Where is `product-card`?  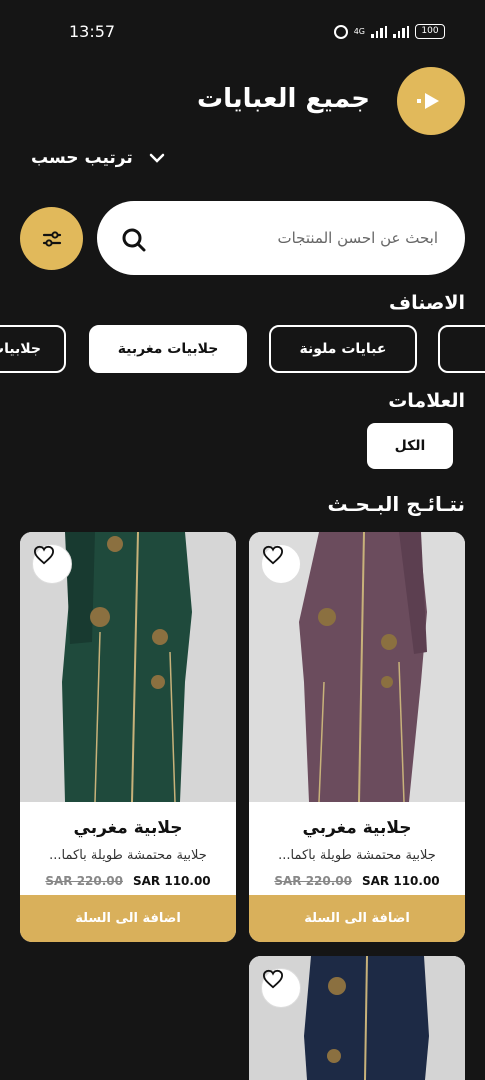
product-card is located at coordinates (357, 1018).